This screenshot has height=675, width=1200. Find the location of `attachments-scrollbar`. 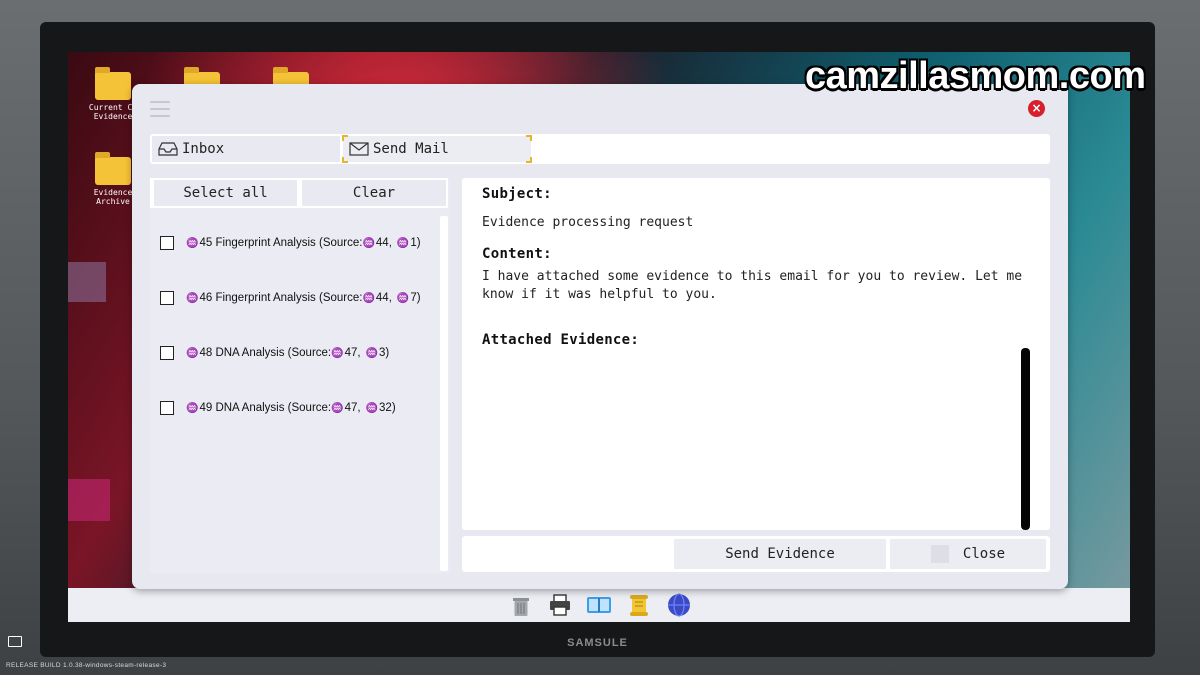

attachments-scrollbar is located at coordinates (1025, 439).